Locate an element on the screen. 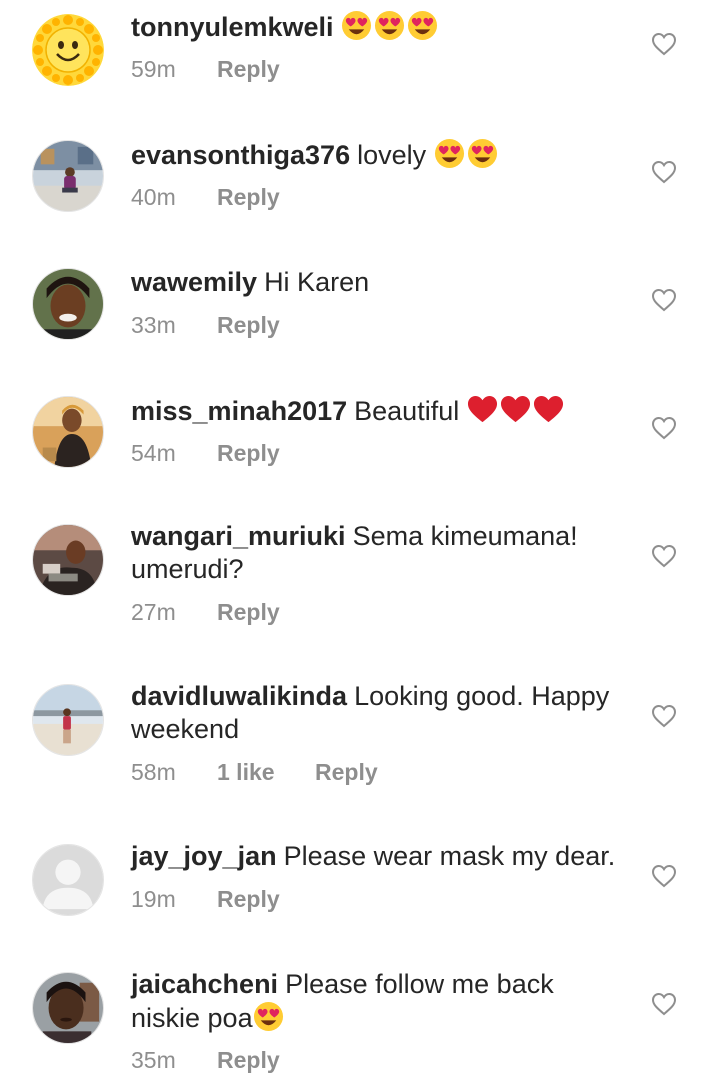  comment-username: davidluwalikinda is located at coordinates (239, 696).